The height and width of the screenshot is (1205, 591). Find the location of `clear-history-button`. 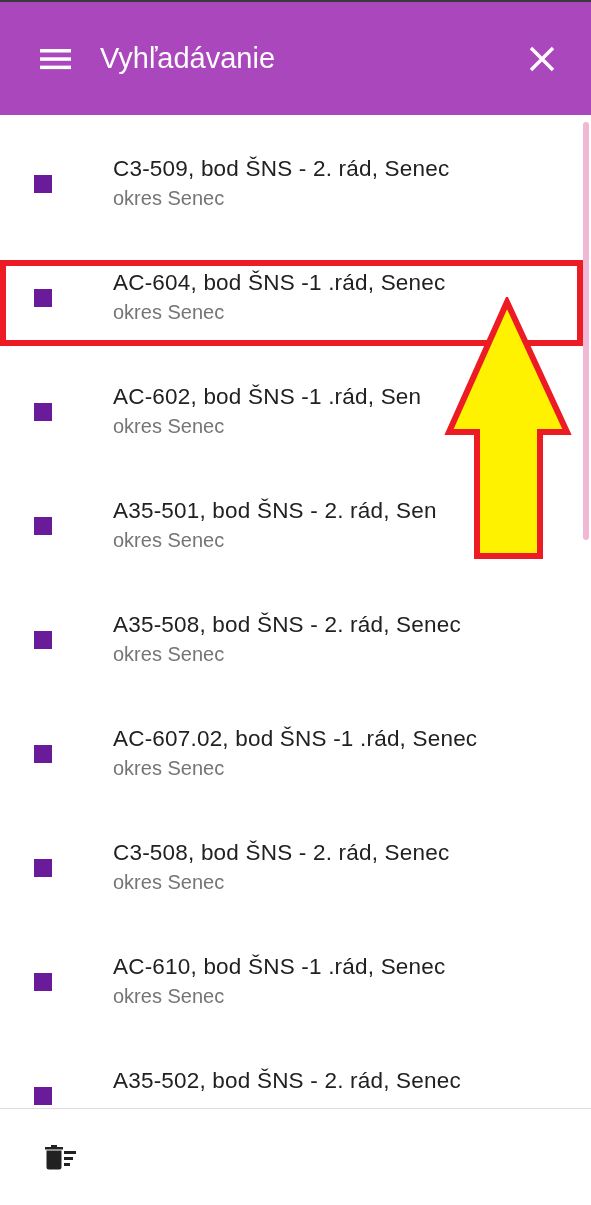

clear-history-button is located at coordinates (61, 1157).